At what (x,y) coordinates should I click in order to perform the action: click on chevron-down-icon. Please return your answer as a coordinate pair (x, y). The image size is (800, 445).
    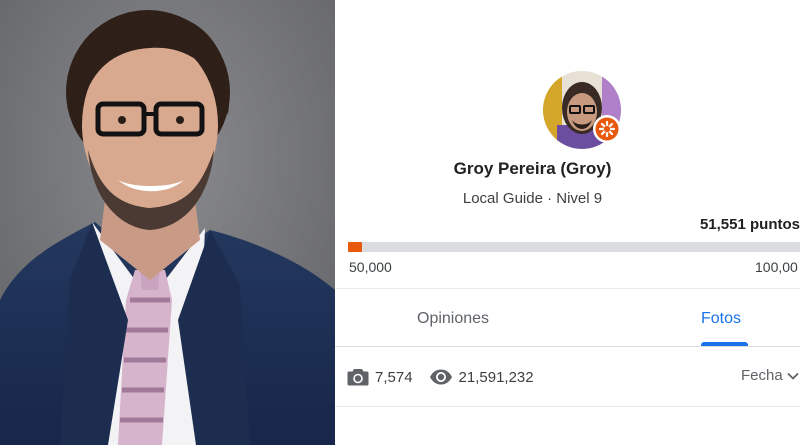
    Looking at the image, I should click on (793, 375).